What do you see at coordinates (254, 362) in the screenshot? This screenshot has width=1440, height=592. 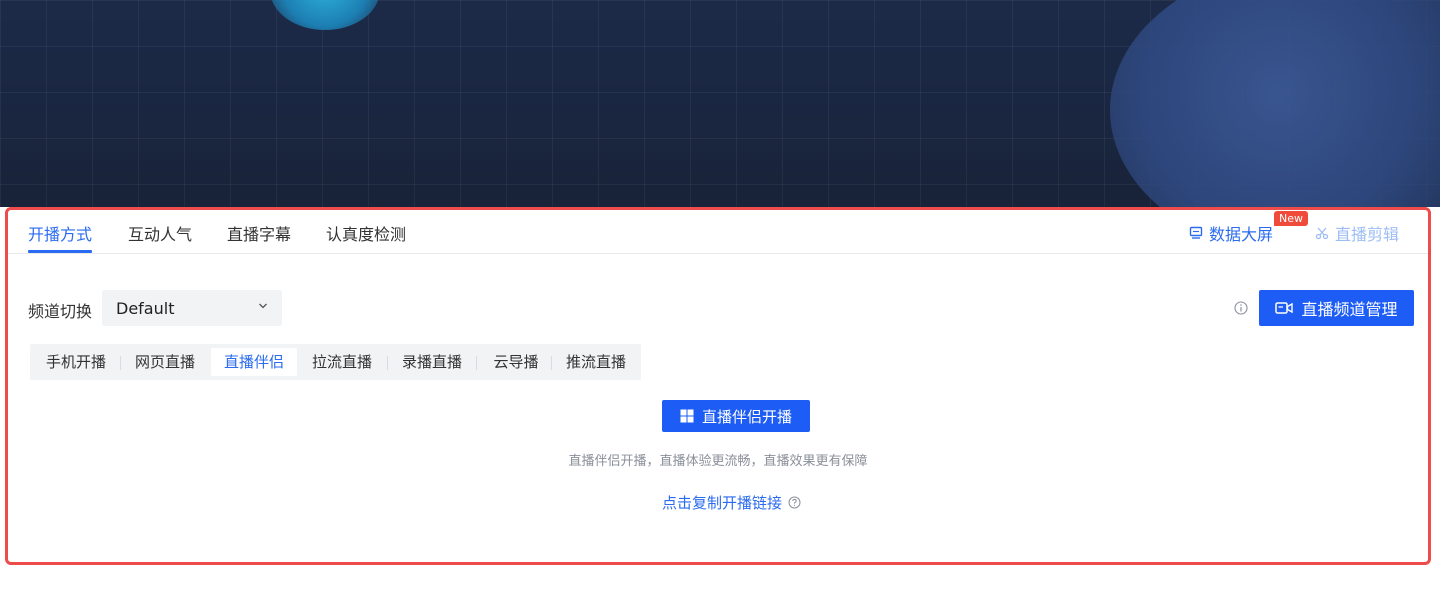 I see `mode-companion: 直播伴侣` at bounding box center [254, 362].